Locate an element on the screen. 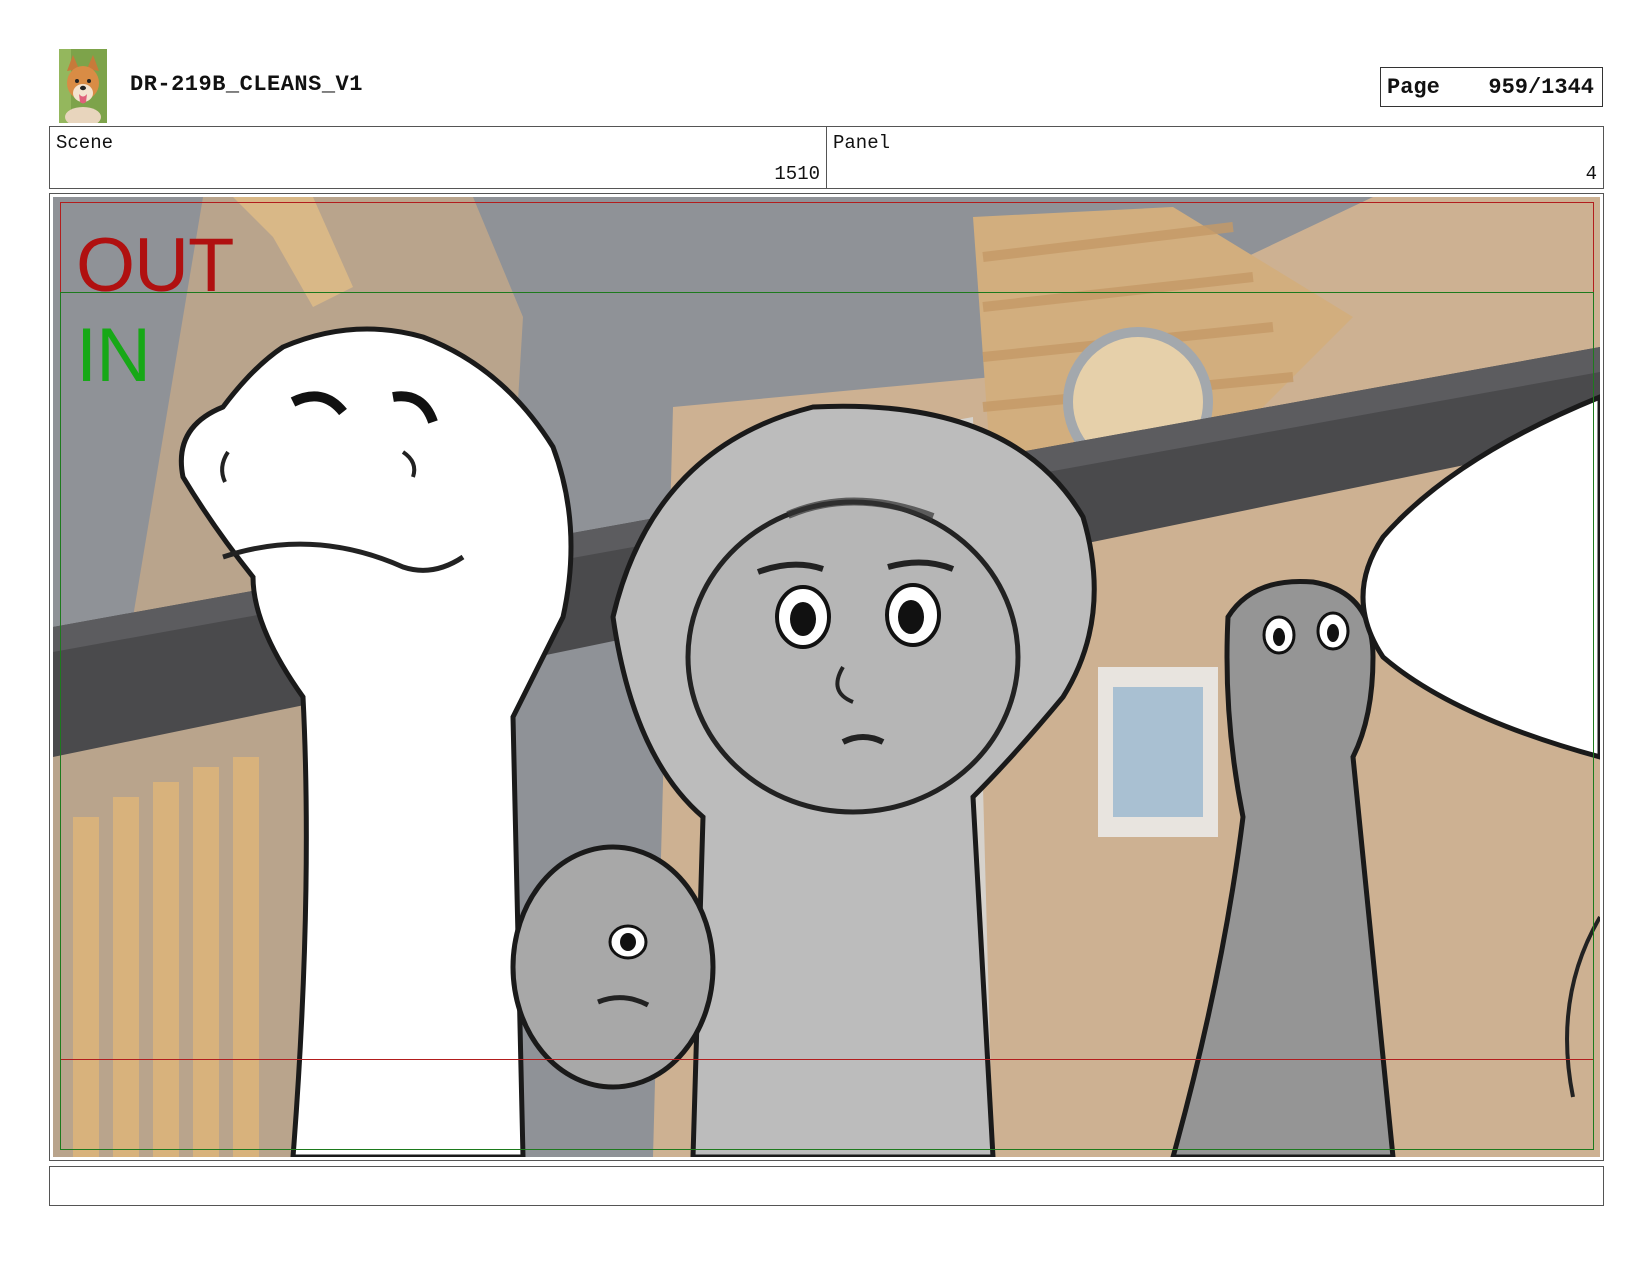 This screenshot has height=1276, width=1648. scene-panel-row: Scene 1510 Panel 4 is located at coordinates (826, 157).